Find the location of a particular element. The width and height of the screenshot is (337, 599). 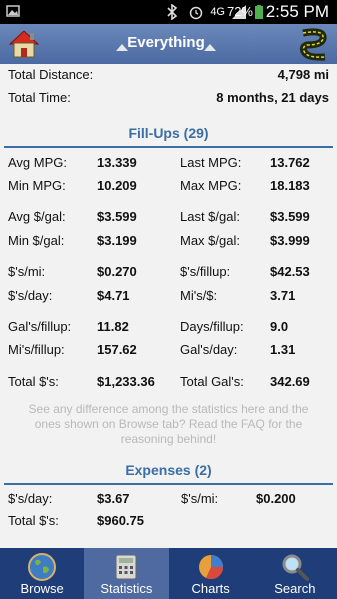

stat-value: 9.0 is located at coordinates (279, 326).